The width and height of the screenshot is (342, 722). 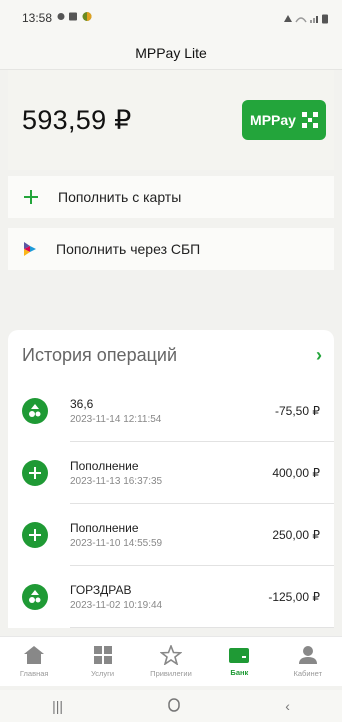 I want to click on operation-date: 2023-11-02 10:19:44, so click(x=116, y=605).